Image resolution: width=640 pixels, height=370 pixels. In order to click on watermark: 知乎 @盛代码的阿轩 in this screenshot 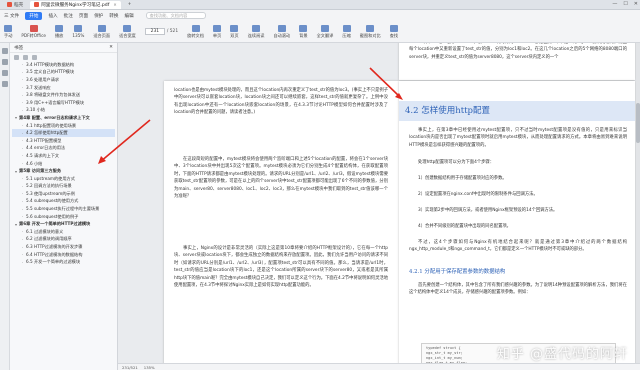, I will do `click(562, 354)`.